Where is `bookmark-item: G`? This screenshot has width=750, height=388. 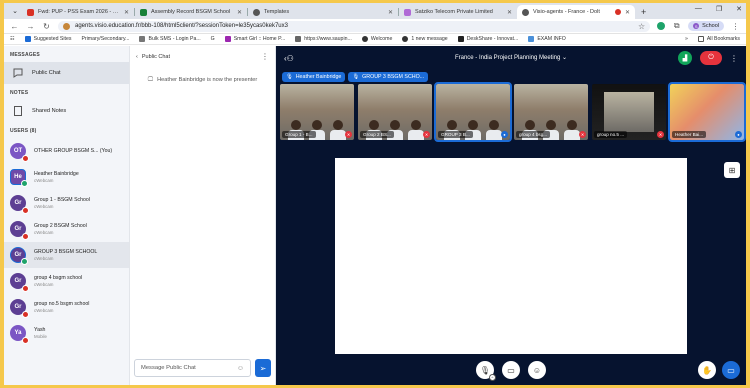 bookmark-item: G is located at coordinates (213, 39).